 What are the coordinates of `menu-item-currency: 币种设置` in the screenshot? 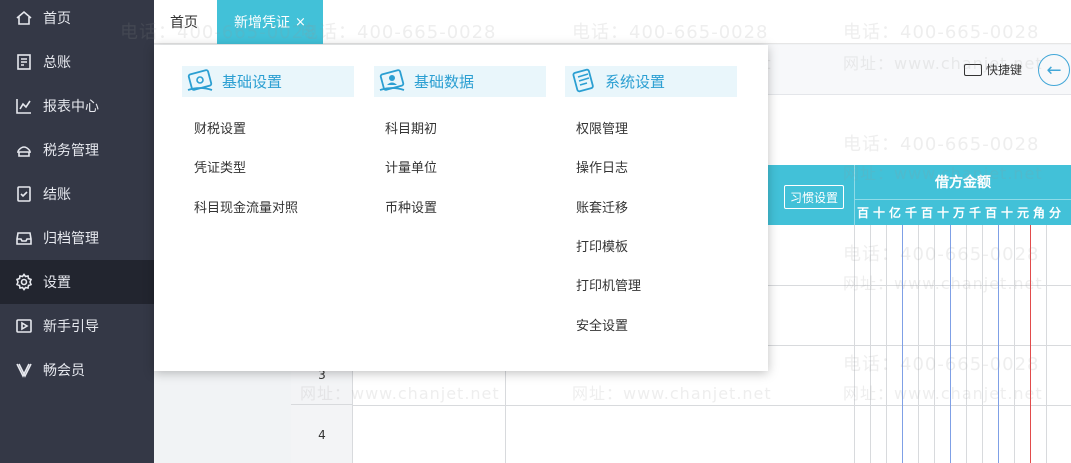 It's located at (411, 206).